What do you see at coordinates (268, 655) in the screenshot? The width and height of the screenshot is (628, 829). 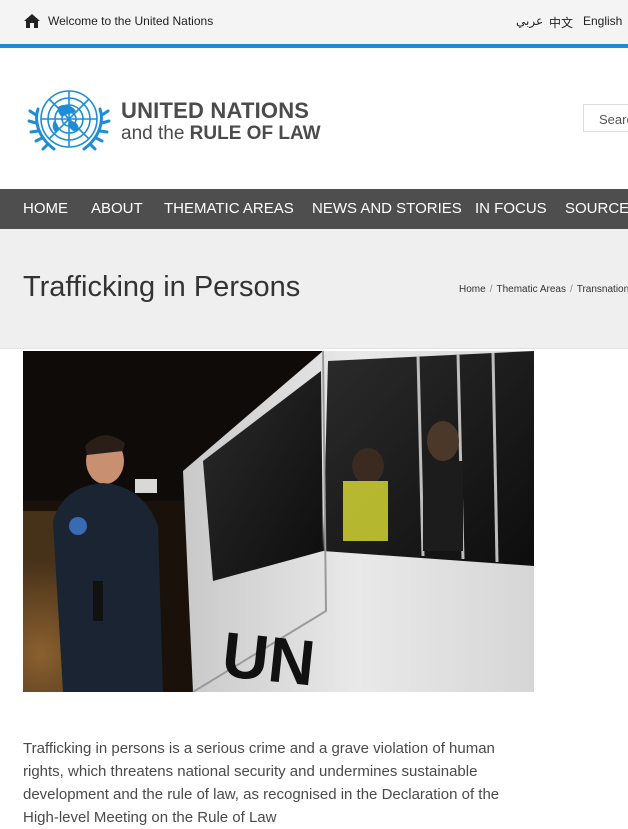 I see `van-lettering: UN` at bounding box center [268, 655].